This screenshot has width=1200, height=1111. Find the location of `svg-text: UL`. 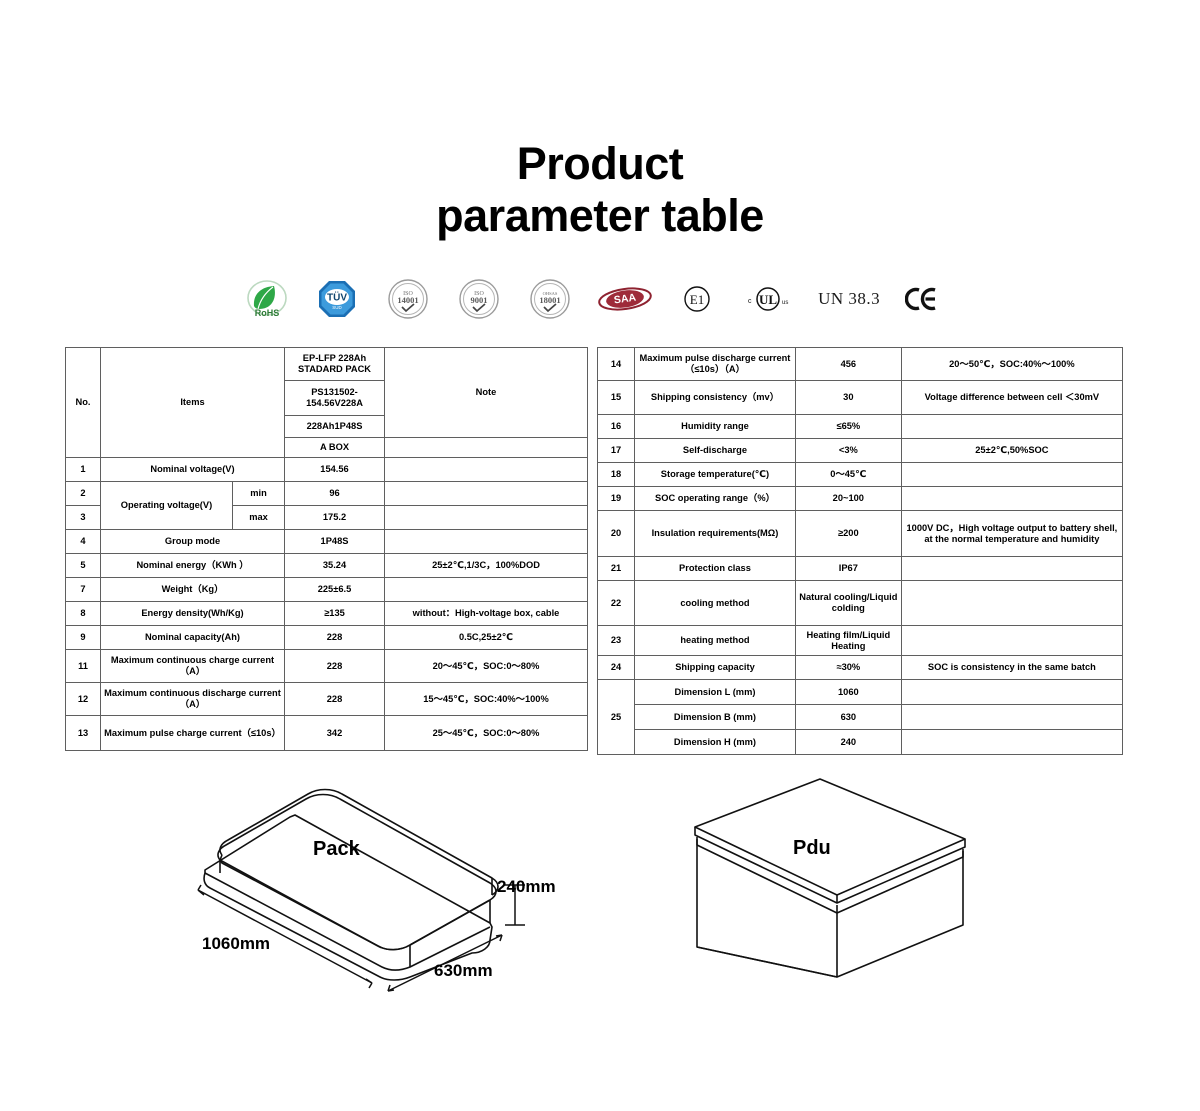

svg-text: UL is located at coordinates (768, 299).